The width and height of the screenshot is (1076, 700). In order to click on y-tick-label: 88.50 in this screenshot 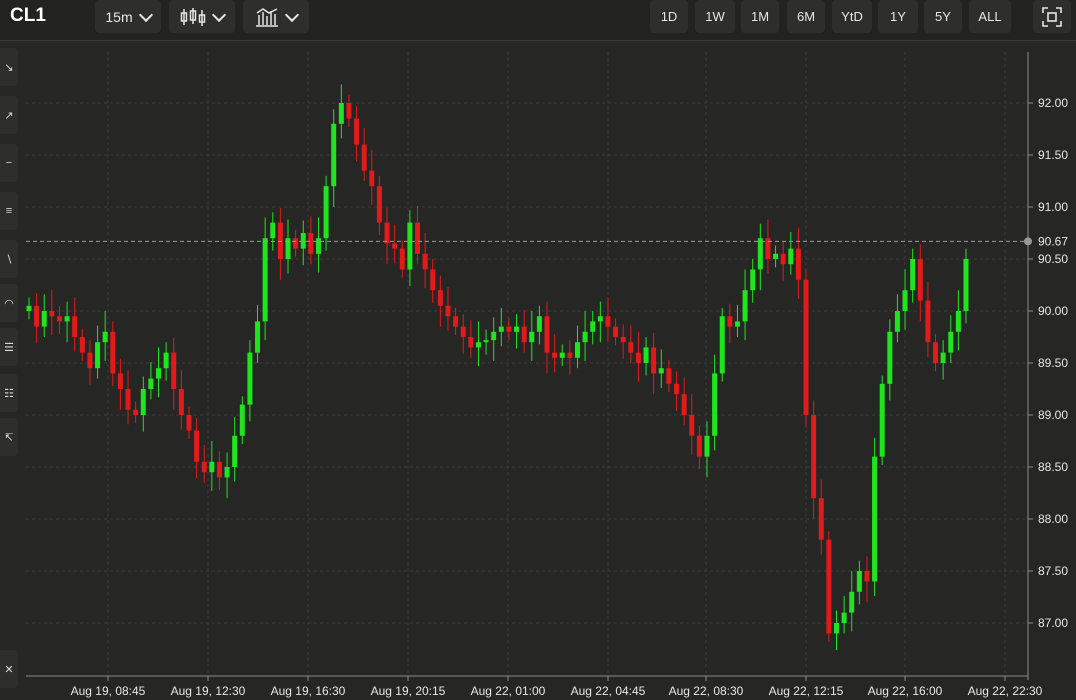, I will do `click(1053, 467)`.